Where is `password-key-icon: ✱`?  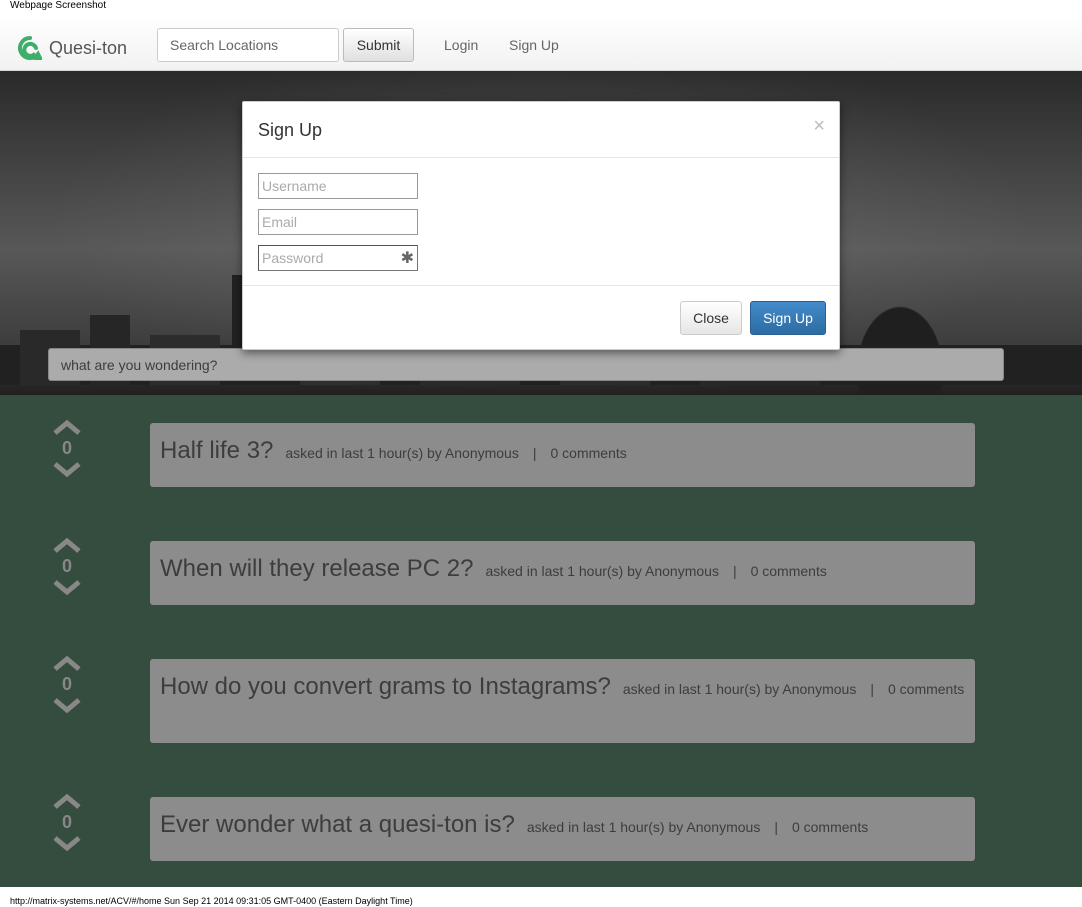 password-key-icon: ✱ is located at coordinates (407, 258).